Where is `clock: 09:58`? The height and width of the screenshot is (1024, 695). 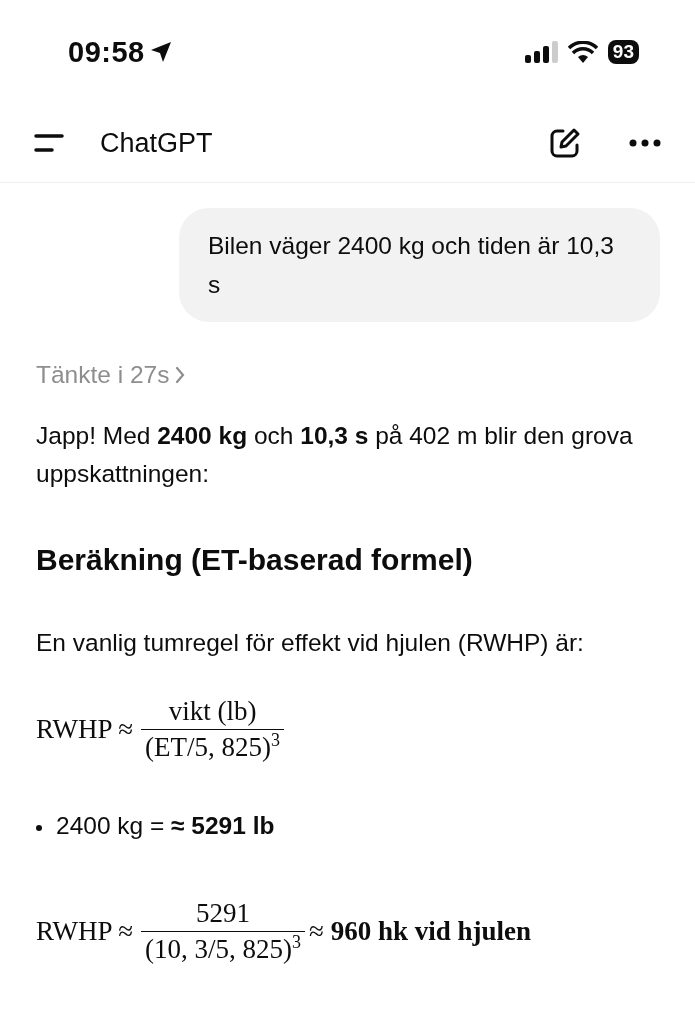
clock: 09:58 is located at coordinates (106, 52).